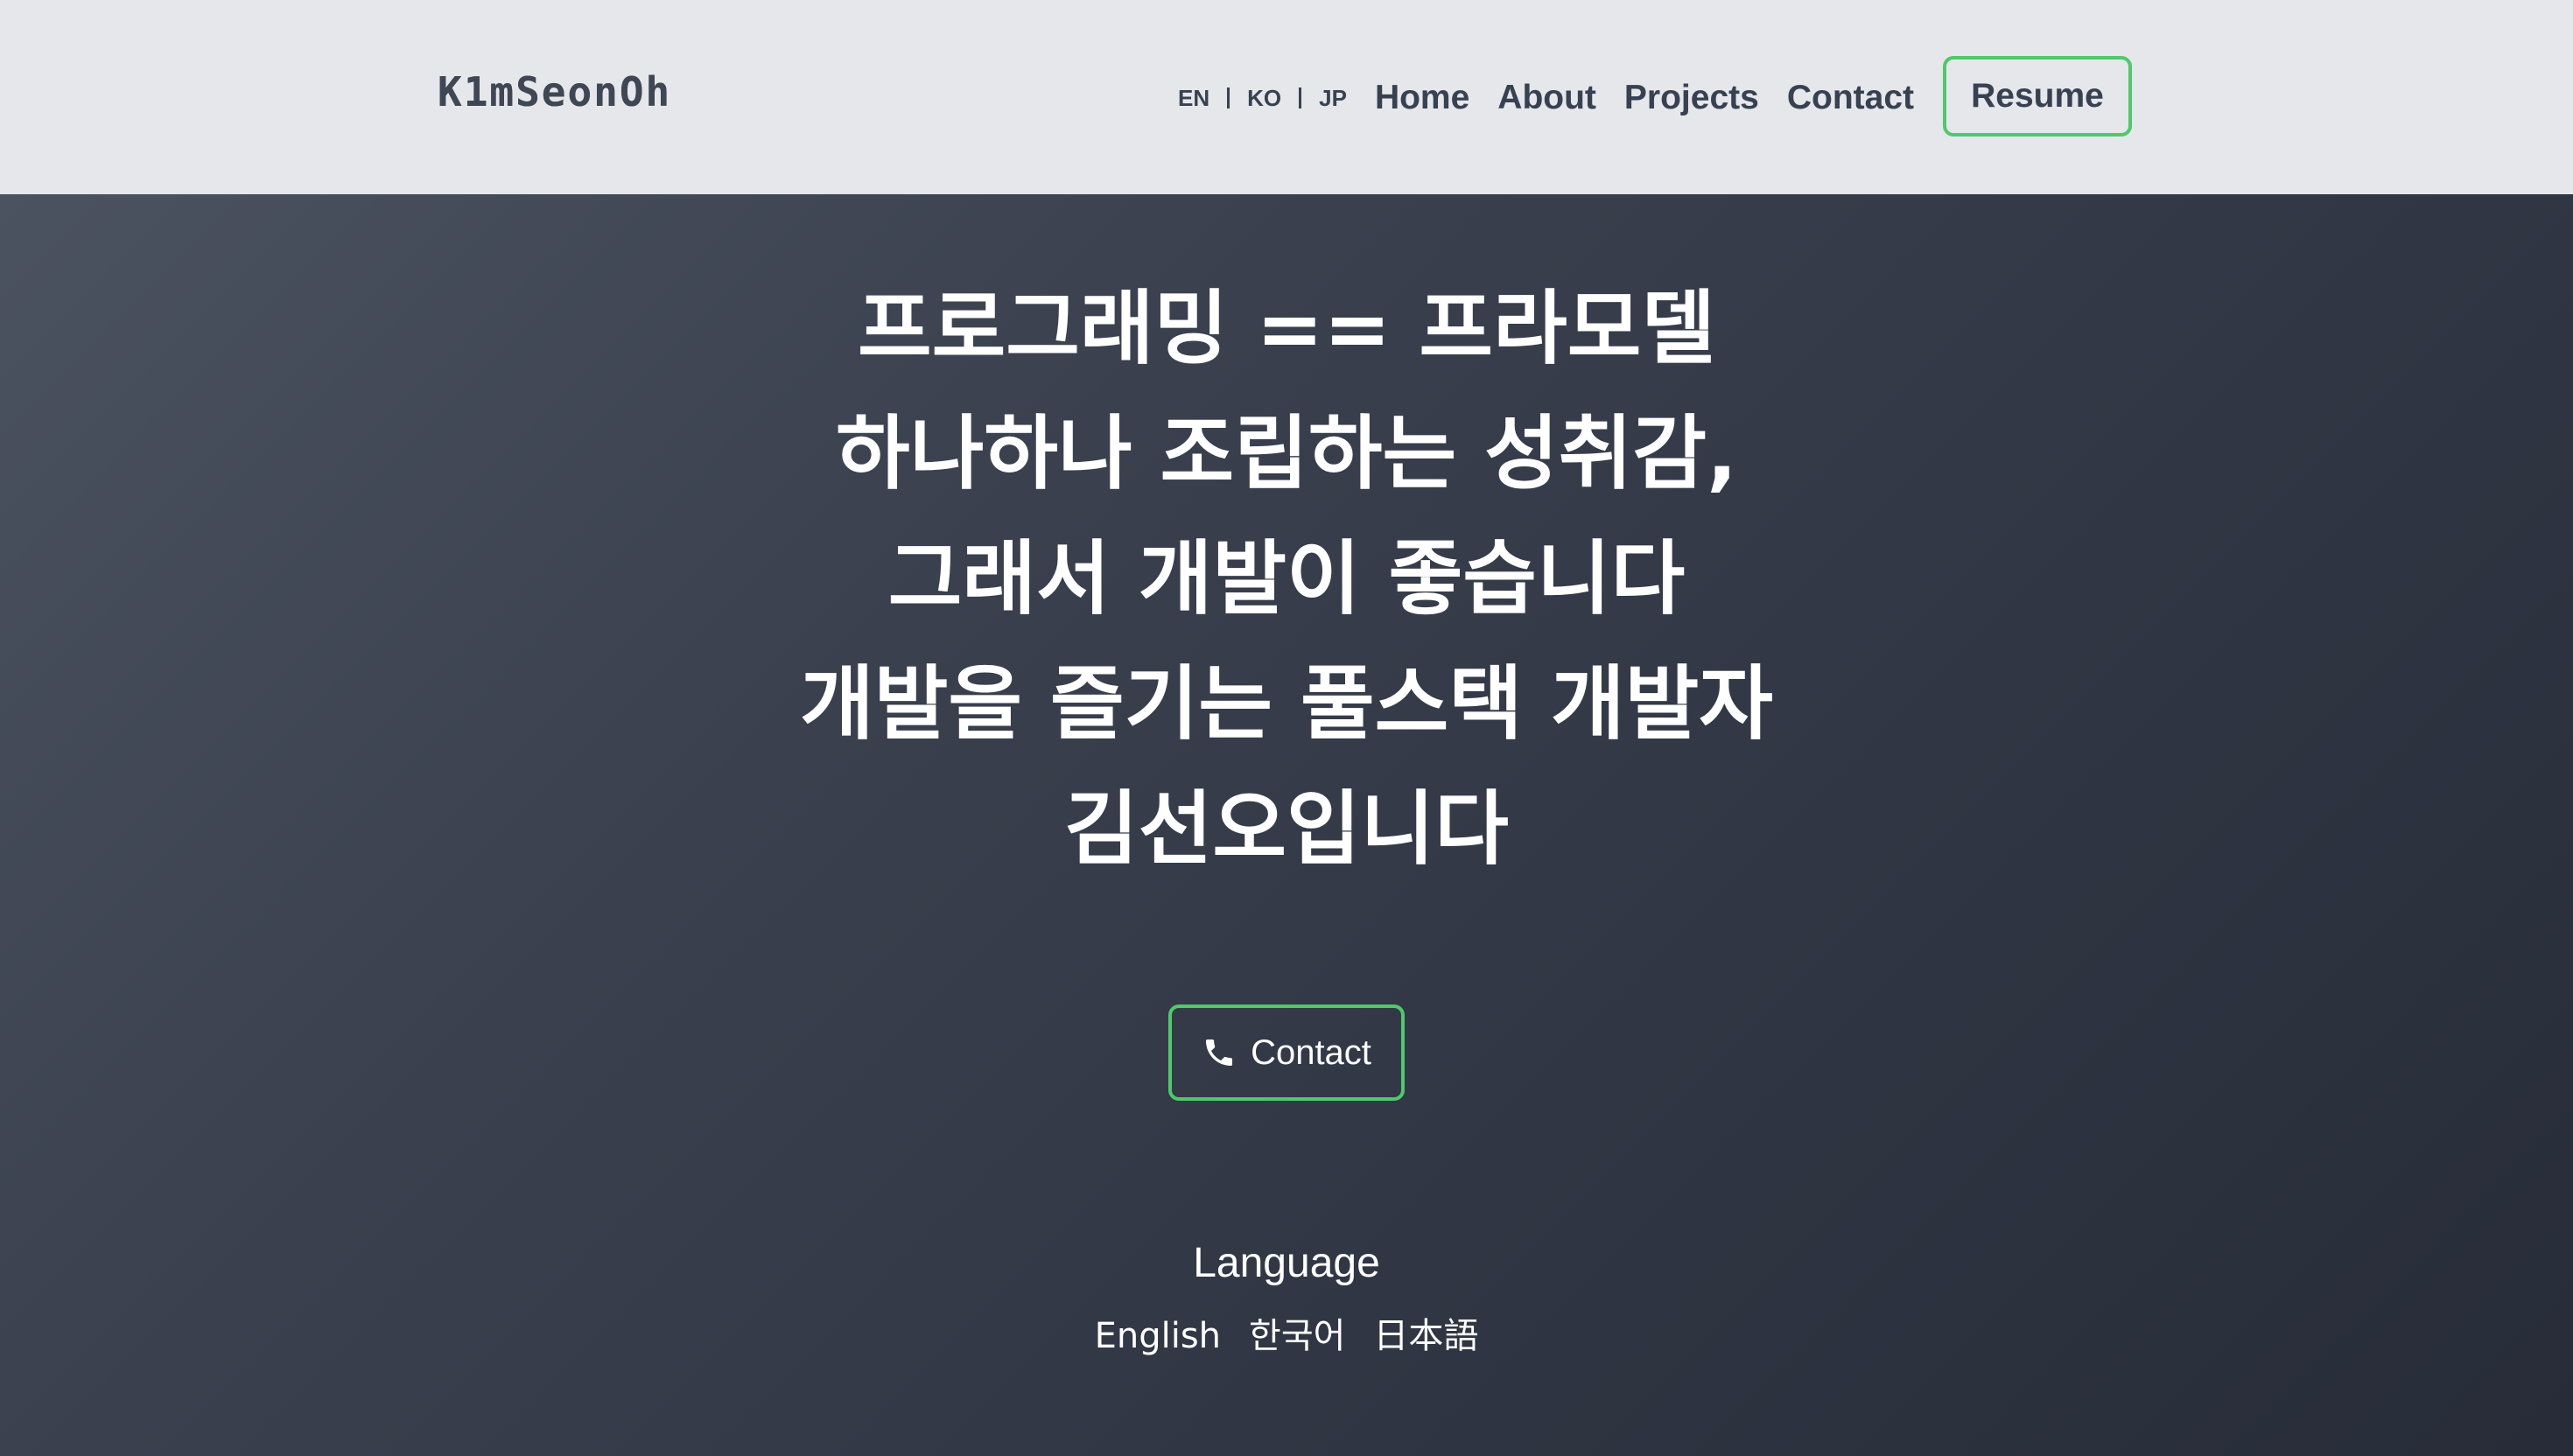 The width and height of the screenshot is (2573, 1456). I want to click on nav-contact-link: Contact, so click(1850, 98).